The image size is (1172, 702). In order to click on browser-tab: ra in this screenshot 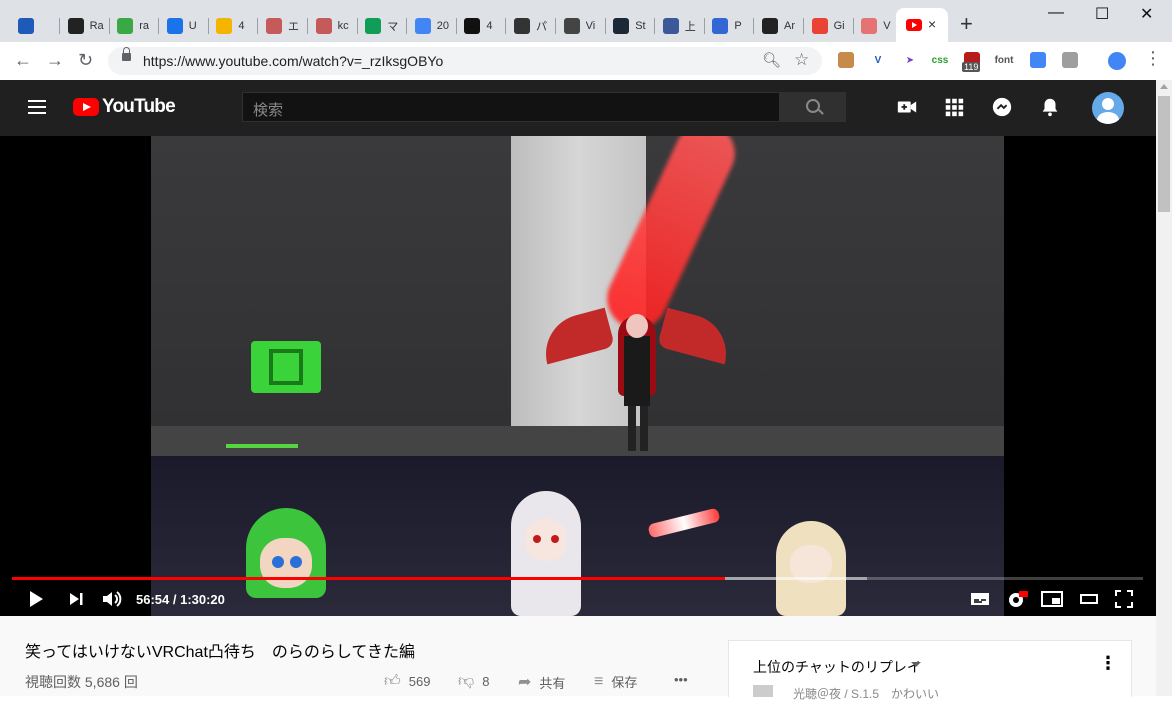, I will do `click(135, 26)`.